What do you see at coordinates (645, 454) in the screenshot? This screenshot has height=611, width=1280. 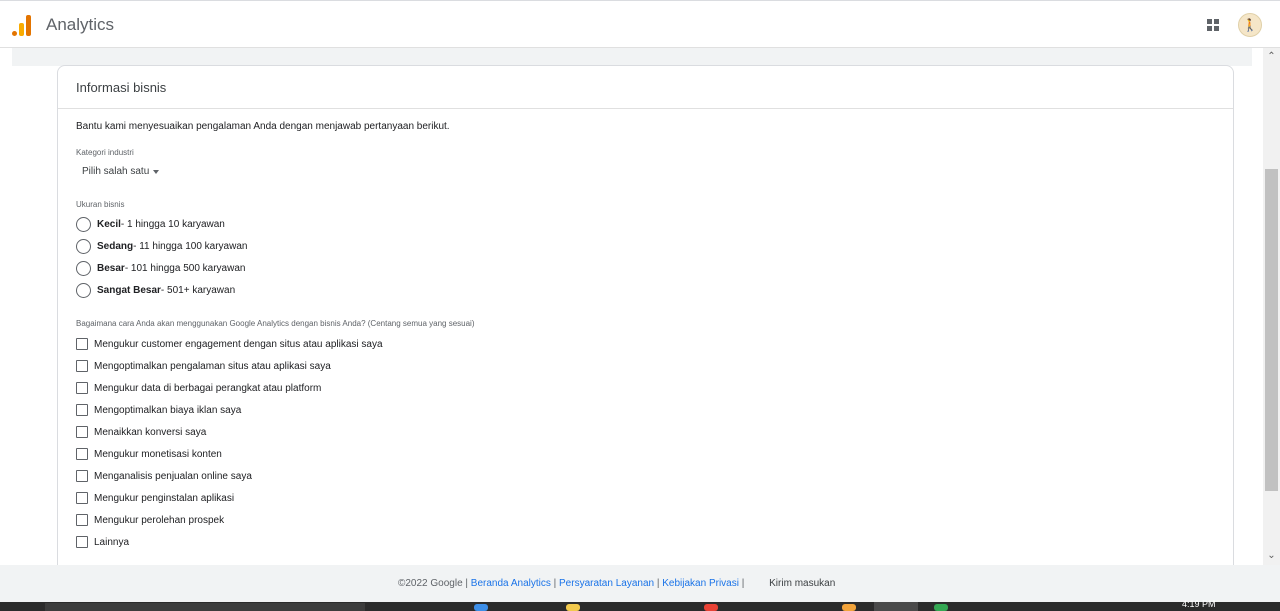 I see `usage-option: Mengukur monetisasi konten` at bounding box center [645, 454].